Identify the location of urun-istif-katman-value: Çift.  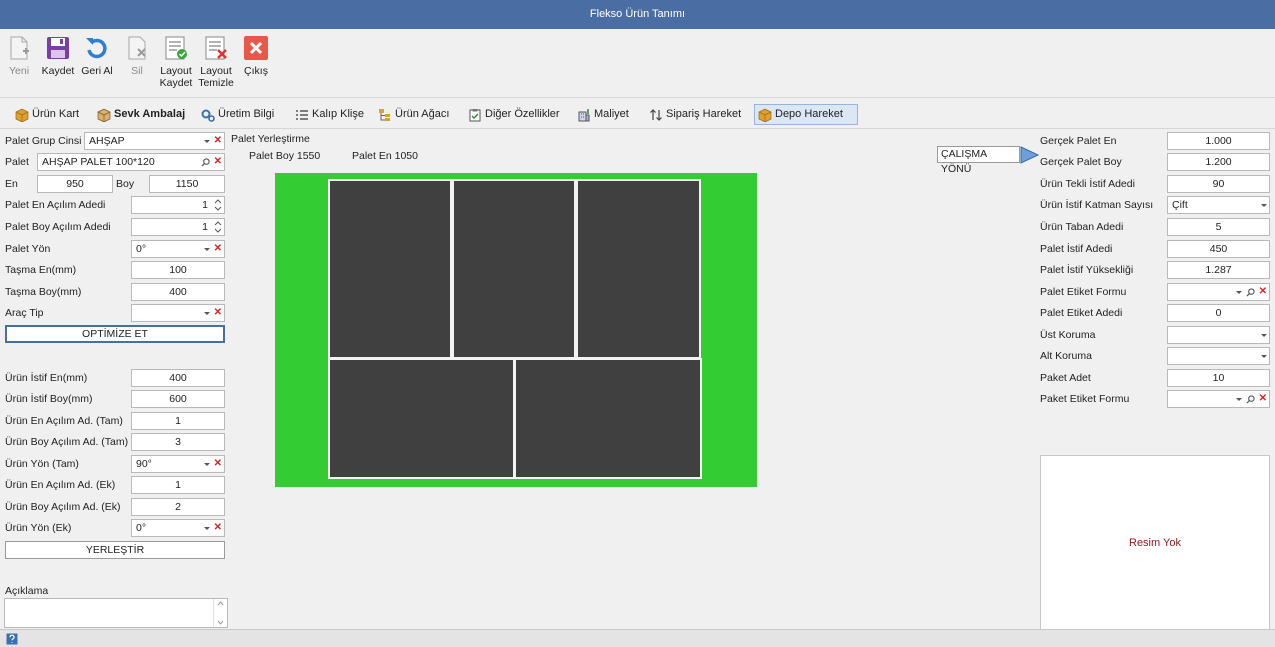
(1180, 205).